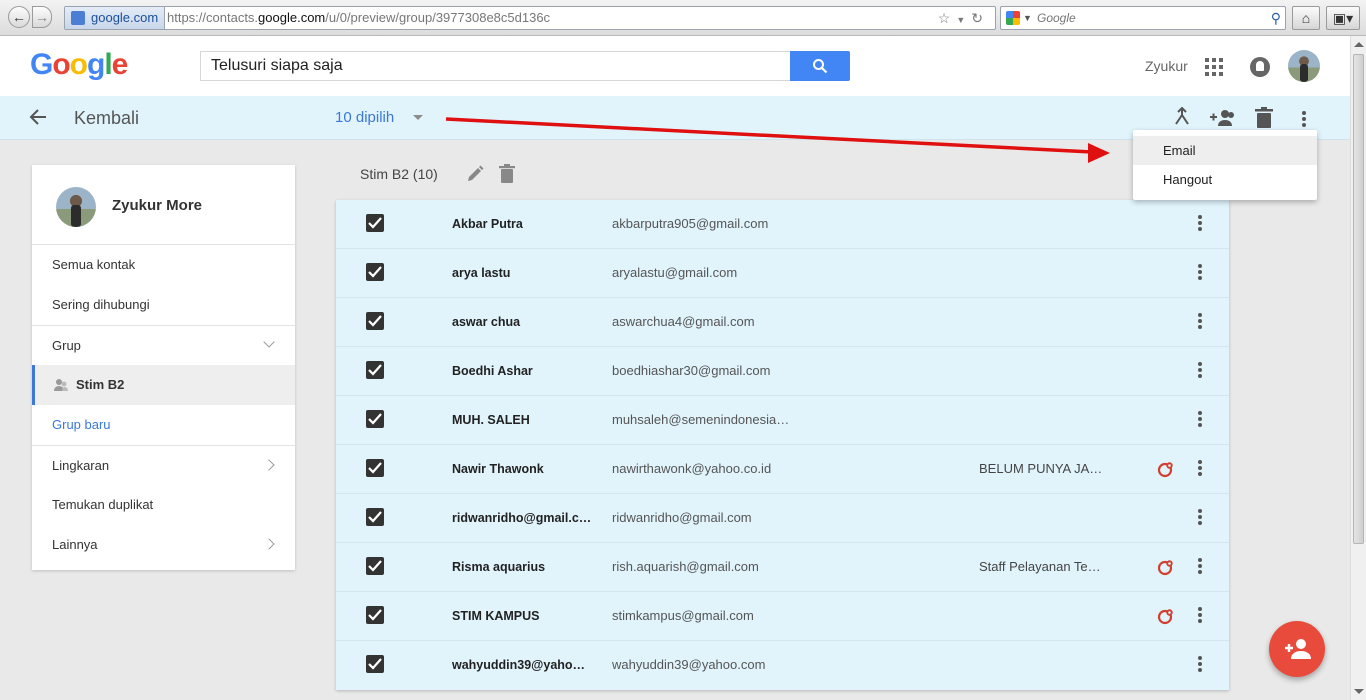 Image resolution: width=1366 pixels, height=700 pixels. What do you see at coordinates (38, 117) in the screenshot?
I see `back-arrow-icon` at bounding box center [38, 117].